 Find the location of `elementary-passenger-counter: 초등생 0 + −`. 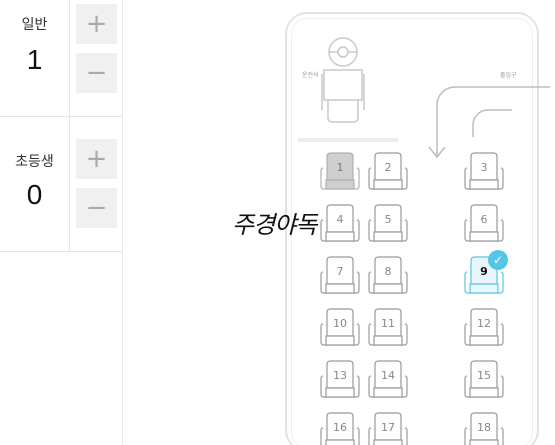

elementary-passenger-counter: 초등생 0 + − is located at coordinates (61, 184).